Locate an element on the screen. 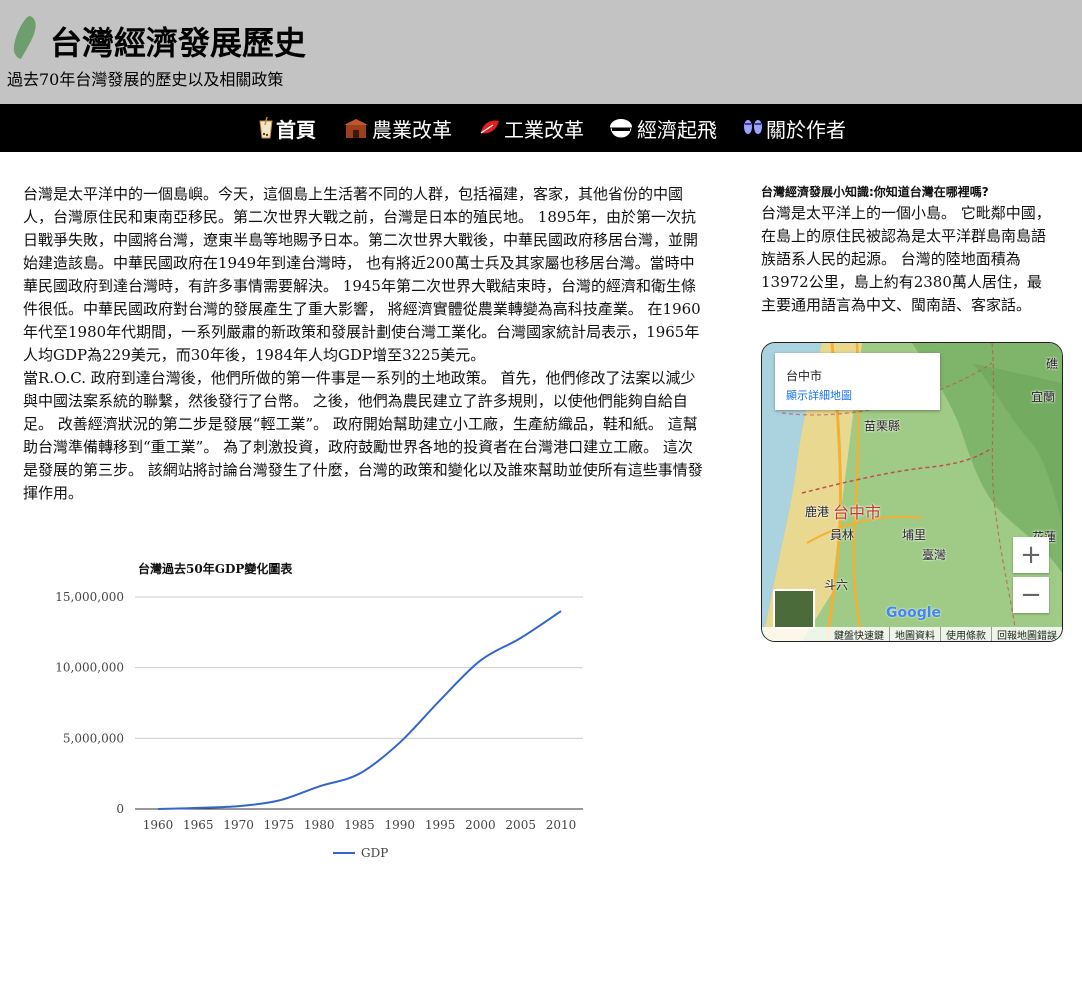 Image resolution: width=1082 pixels, height=1002 pixels. nav-item-agriculture: 農業改革 is located at coordinates (397, 128).